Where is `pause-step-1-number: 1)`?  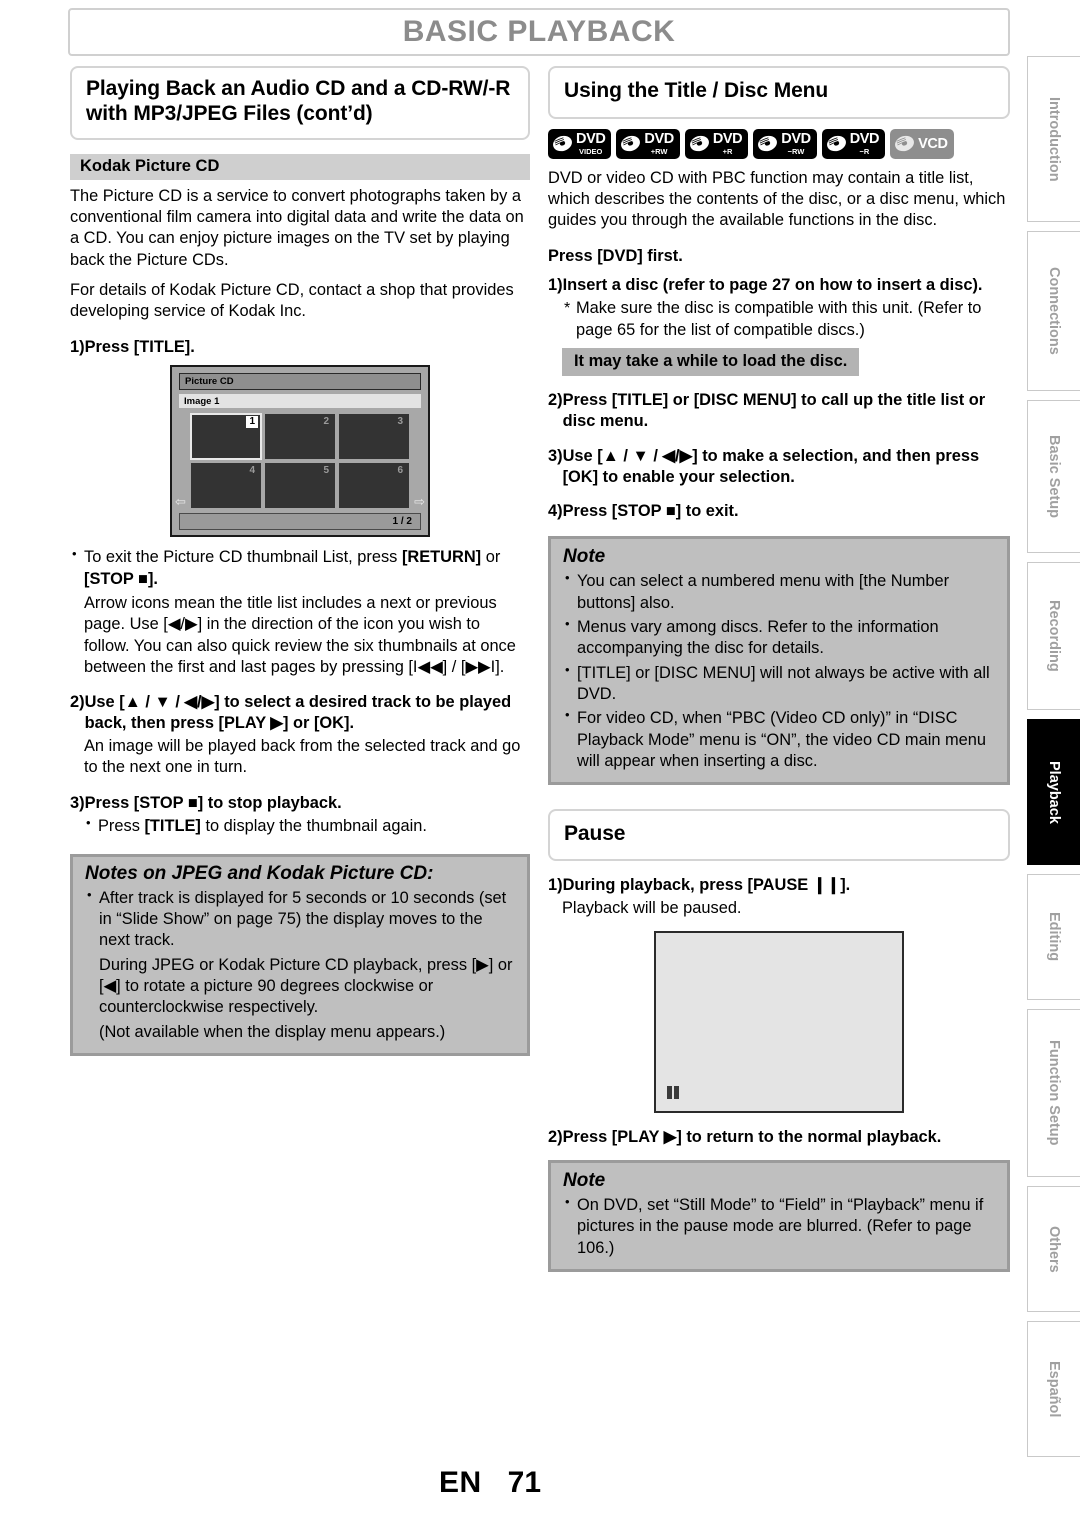
pause-step-1-number: 1) is located at coordinates (555, 884).